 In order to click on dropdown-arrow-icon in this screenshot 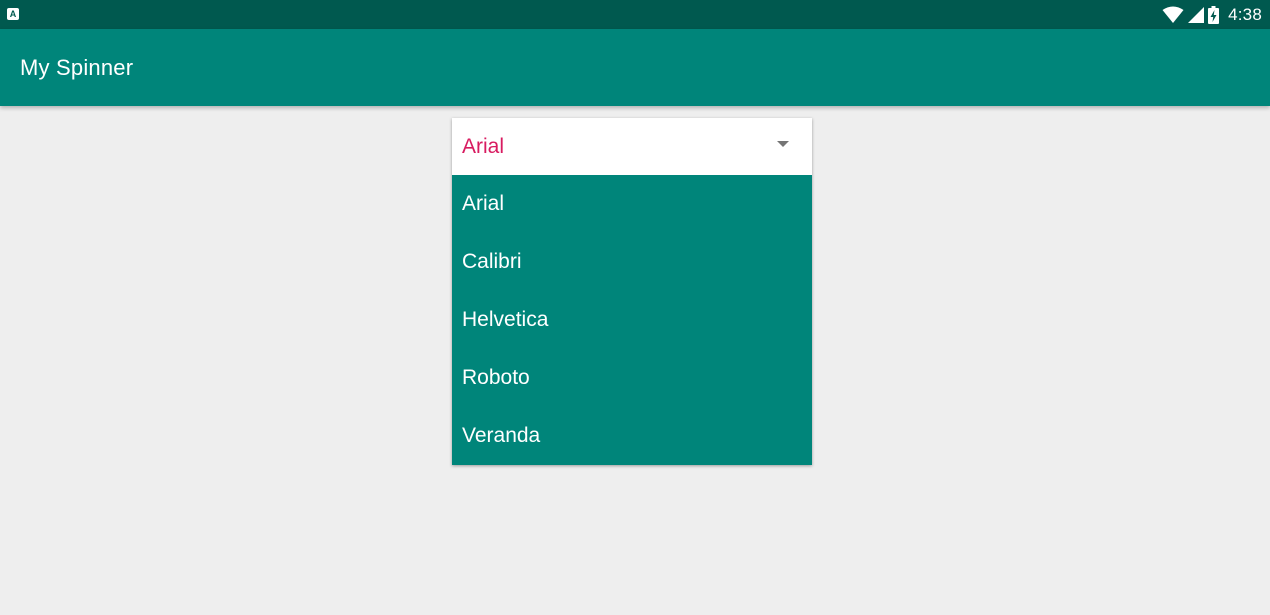, I will do `click(783, 144)`.